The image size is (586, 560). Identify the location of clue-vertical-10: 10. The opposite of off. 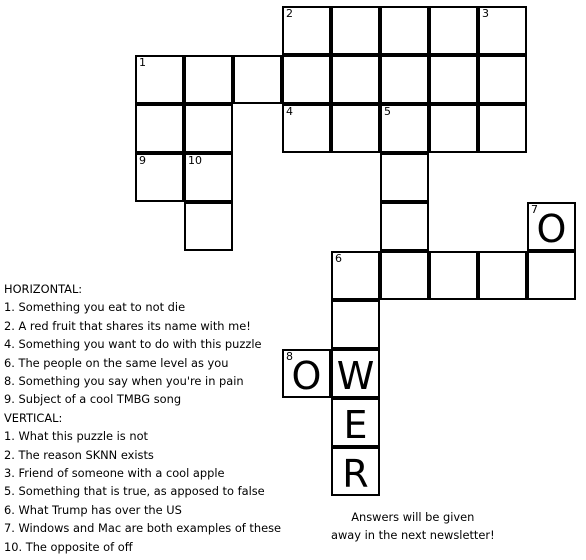
(68, 546).